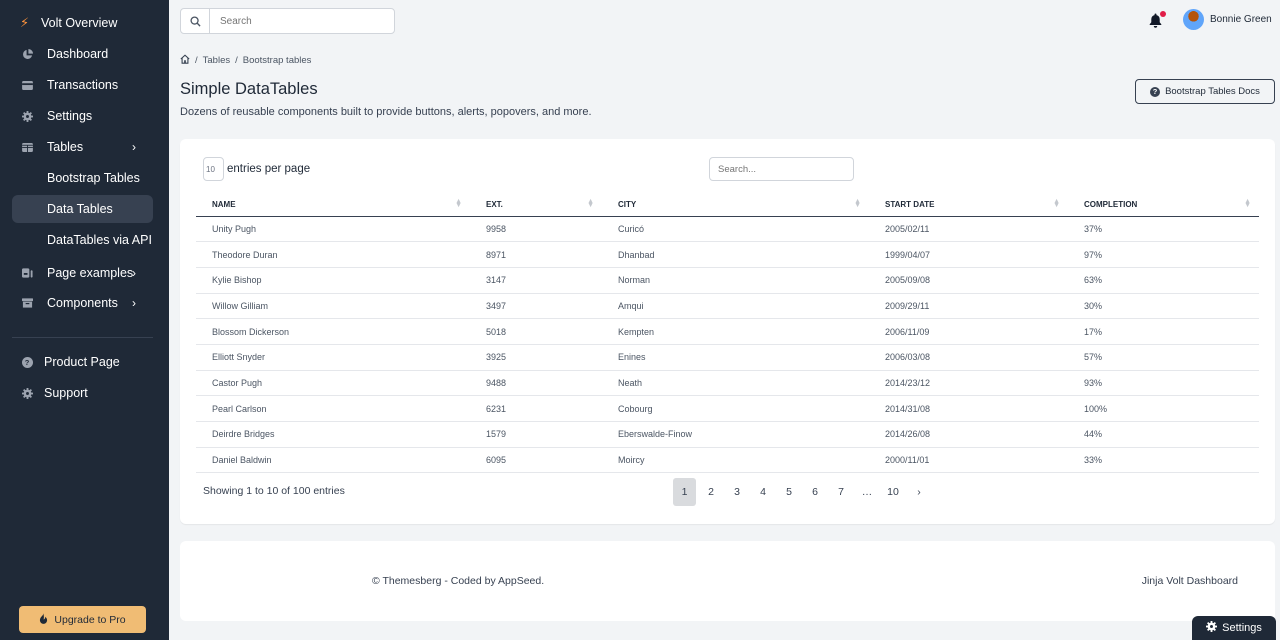 This screenshot has width=1280, height=640. Describe the element at coordinates (1163, 408) in the screenshot. I see `cell-completion: 100%` at that location.